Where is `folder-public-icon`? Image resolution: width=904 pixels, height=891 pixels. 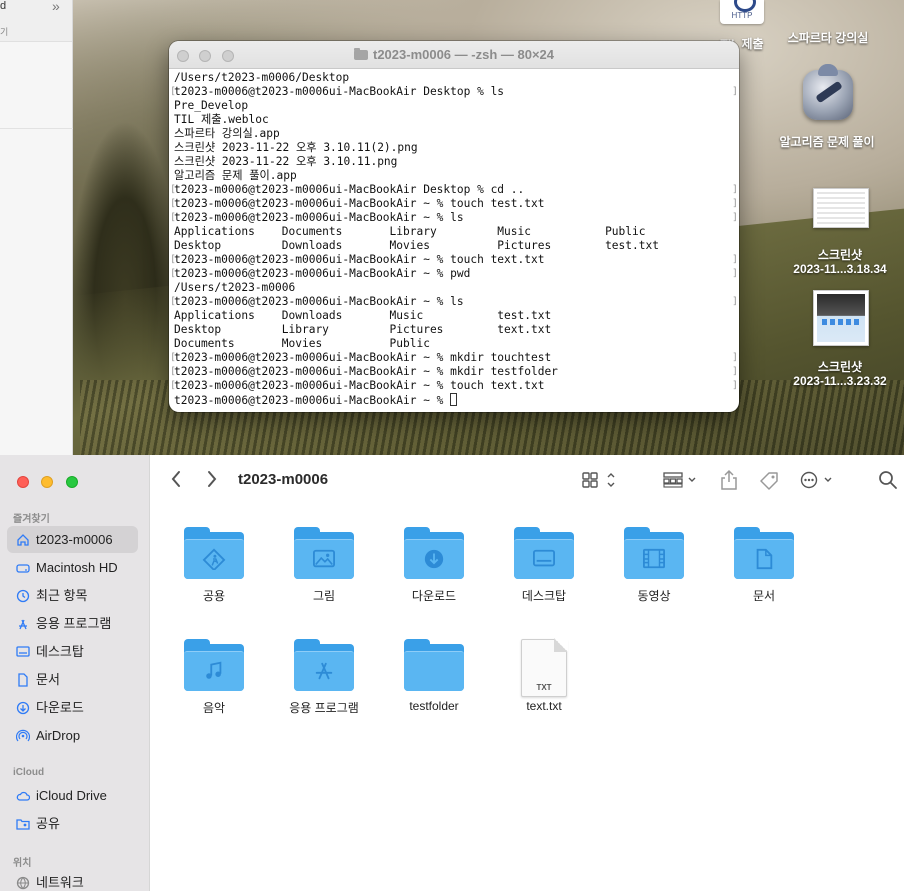 folder-public-icon is located at coordinates (214, 553).